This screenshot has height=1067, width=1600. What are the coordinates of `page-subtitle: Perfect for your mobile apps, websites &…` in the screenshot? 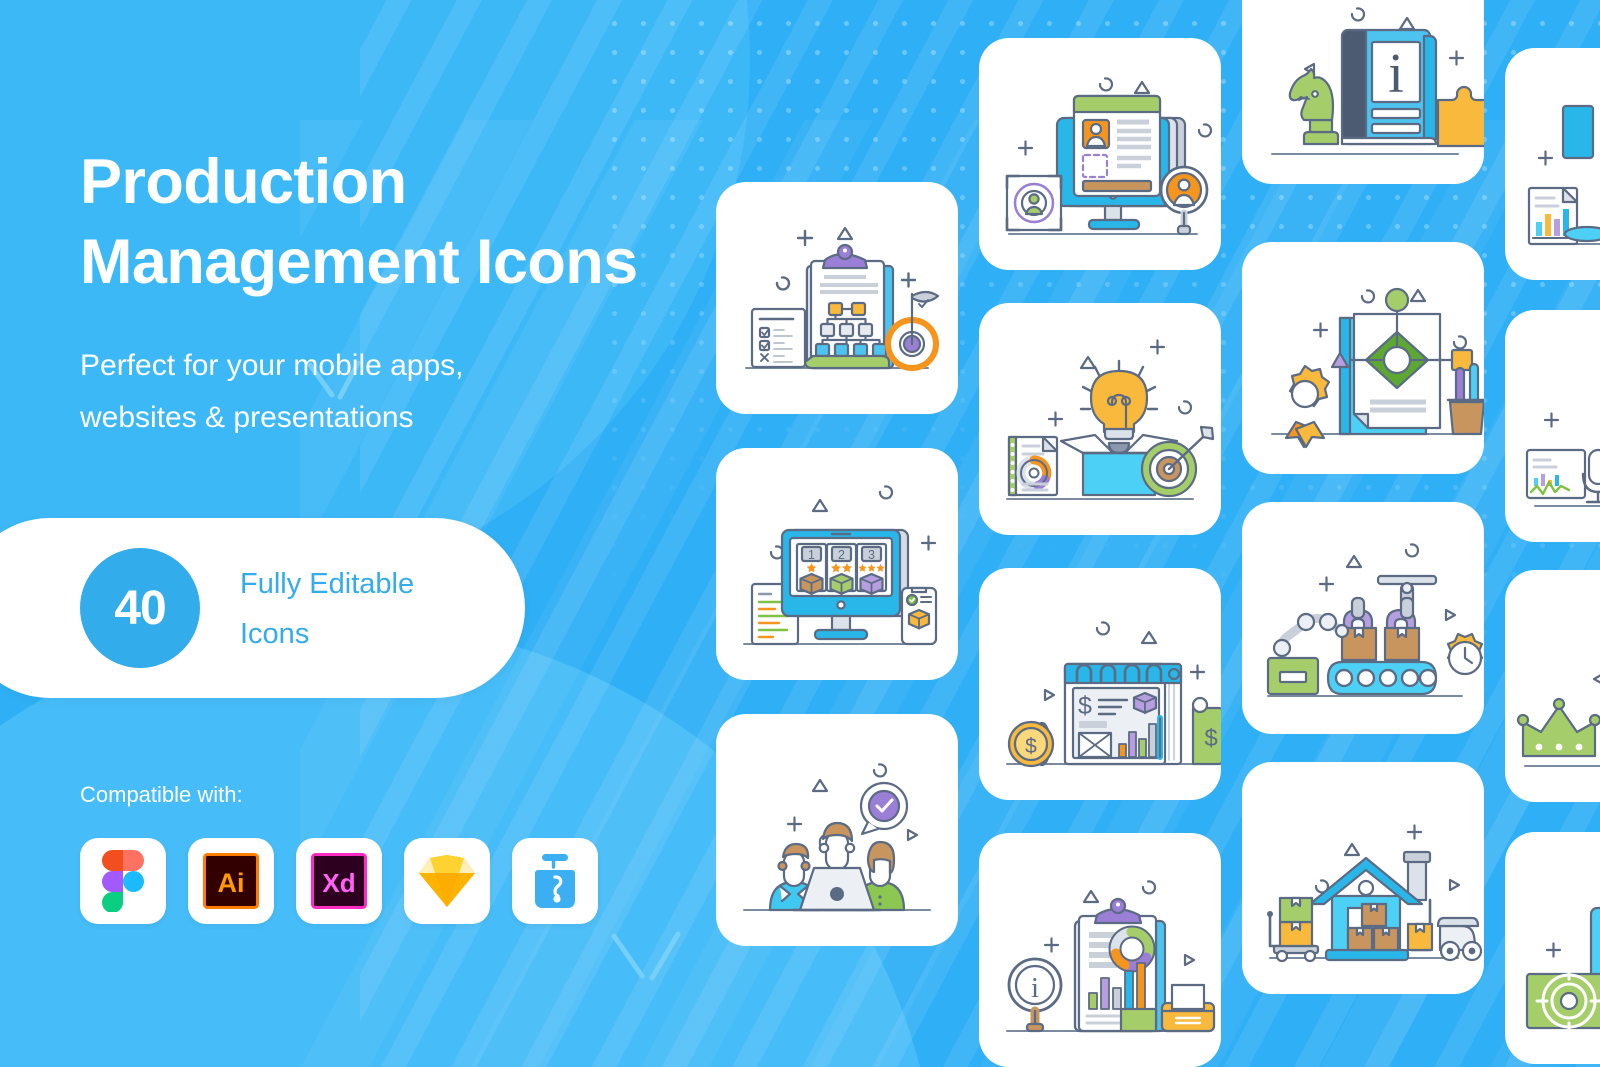 It's located at (340, 391).